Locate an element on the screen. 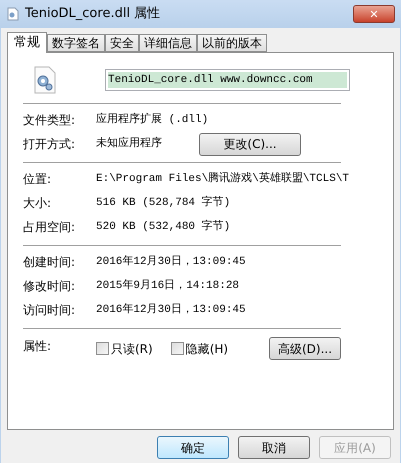  field-label: 大小: is located at coordinates (37, 203).